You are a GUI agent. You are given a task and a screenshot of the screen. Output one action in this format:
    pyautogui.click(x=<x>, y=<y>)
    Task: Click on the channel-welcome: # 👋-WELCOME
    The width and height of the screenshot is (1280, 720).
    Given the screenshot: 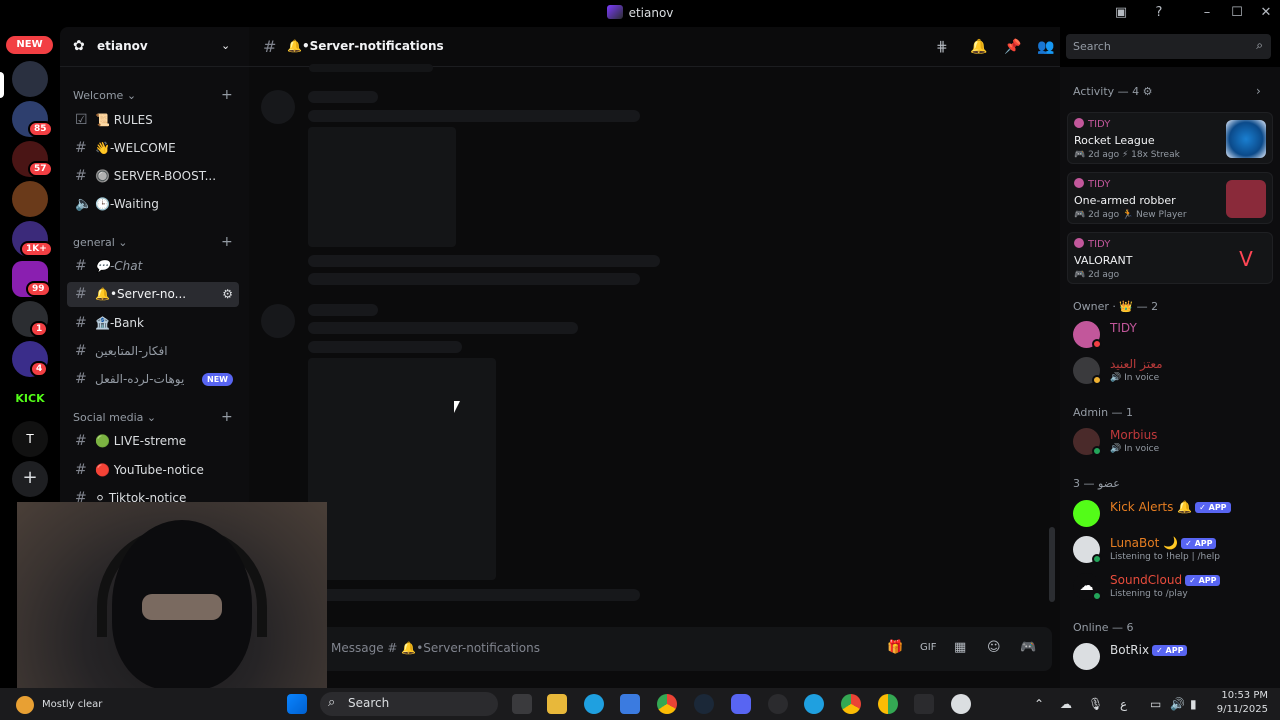 What is the action you would take?
    pyautogui.click(x=153, y=148)
    